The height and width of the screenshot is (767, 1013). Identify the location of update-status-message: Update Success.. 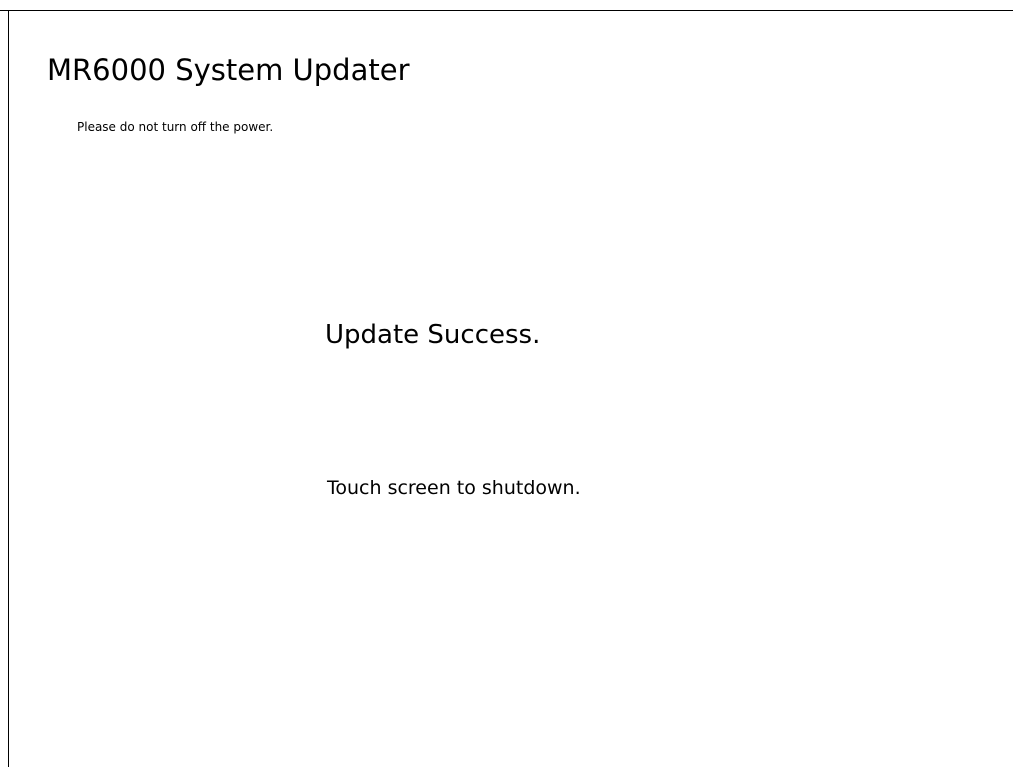
(433, 335).